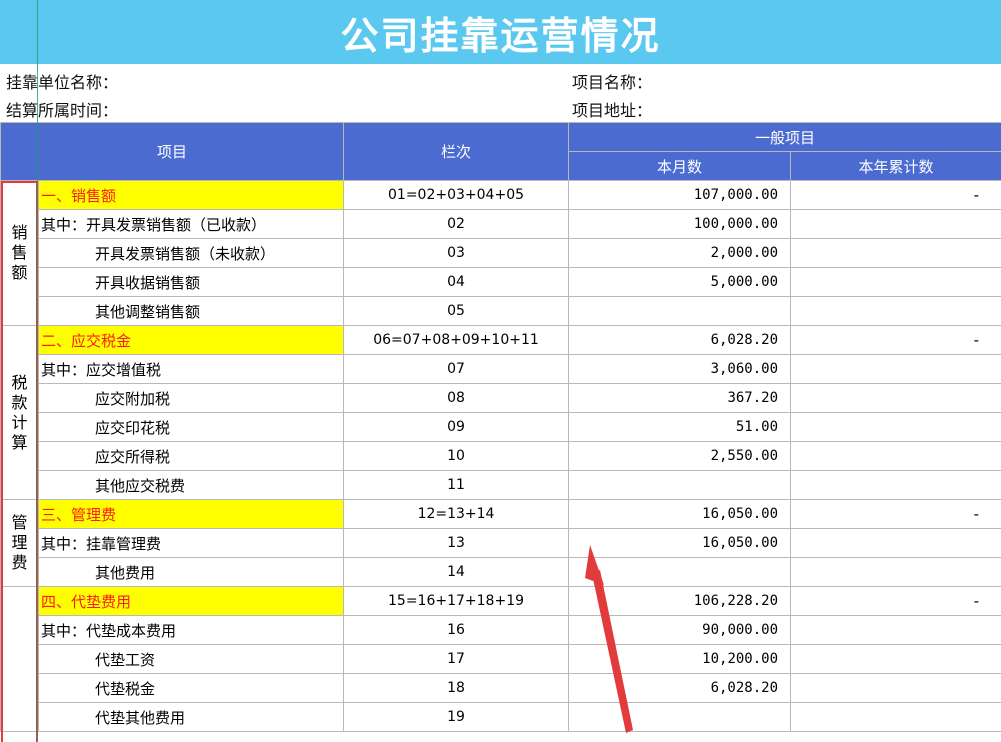 The width and height of the screenshot is (1001, 742). What do you see at coordinates (191, 456) in the screenshot?
I see `row-name: 应交所得税` at bounding box center [191, 456].